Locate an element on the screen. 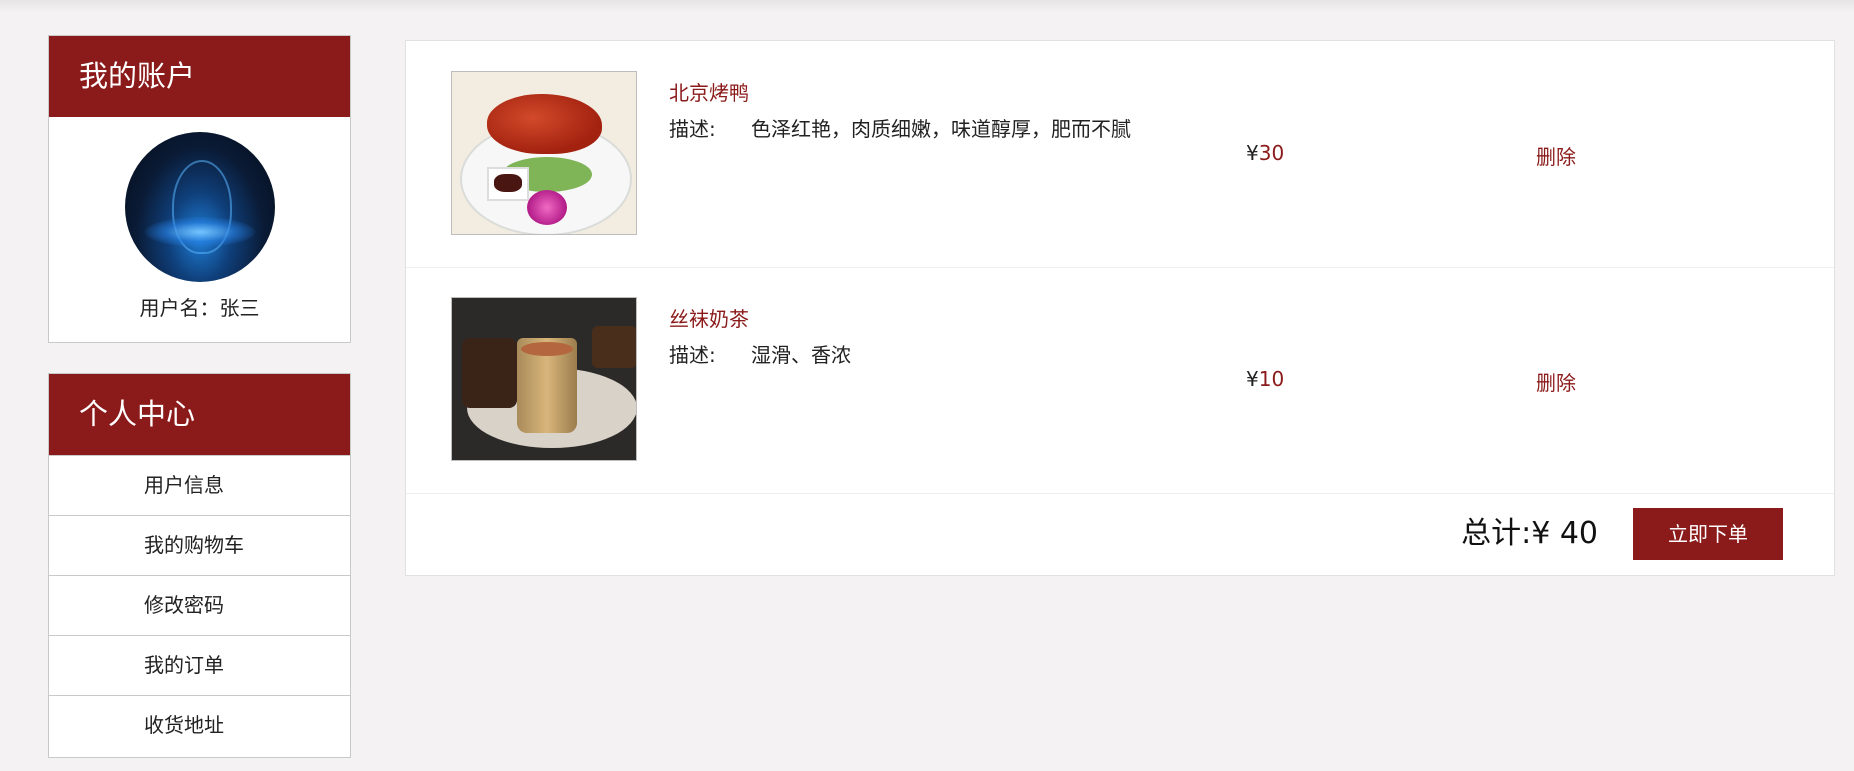 This screenshot has width=1854, height=771. username-line: 用户名：张三 is located at coordinates (199, 306).